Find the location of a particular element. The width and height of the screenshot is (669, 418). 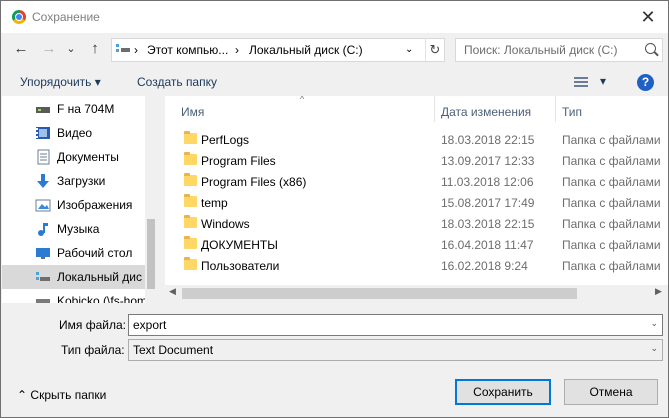

filename-value: export is located at coordinates (150, 325).